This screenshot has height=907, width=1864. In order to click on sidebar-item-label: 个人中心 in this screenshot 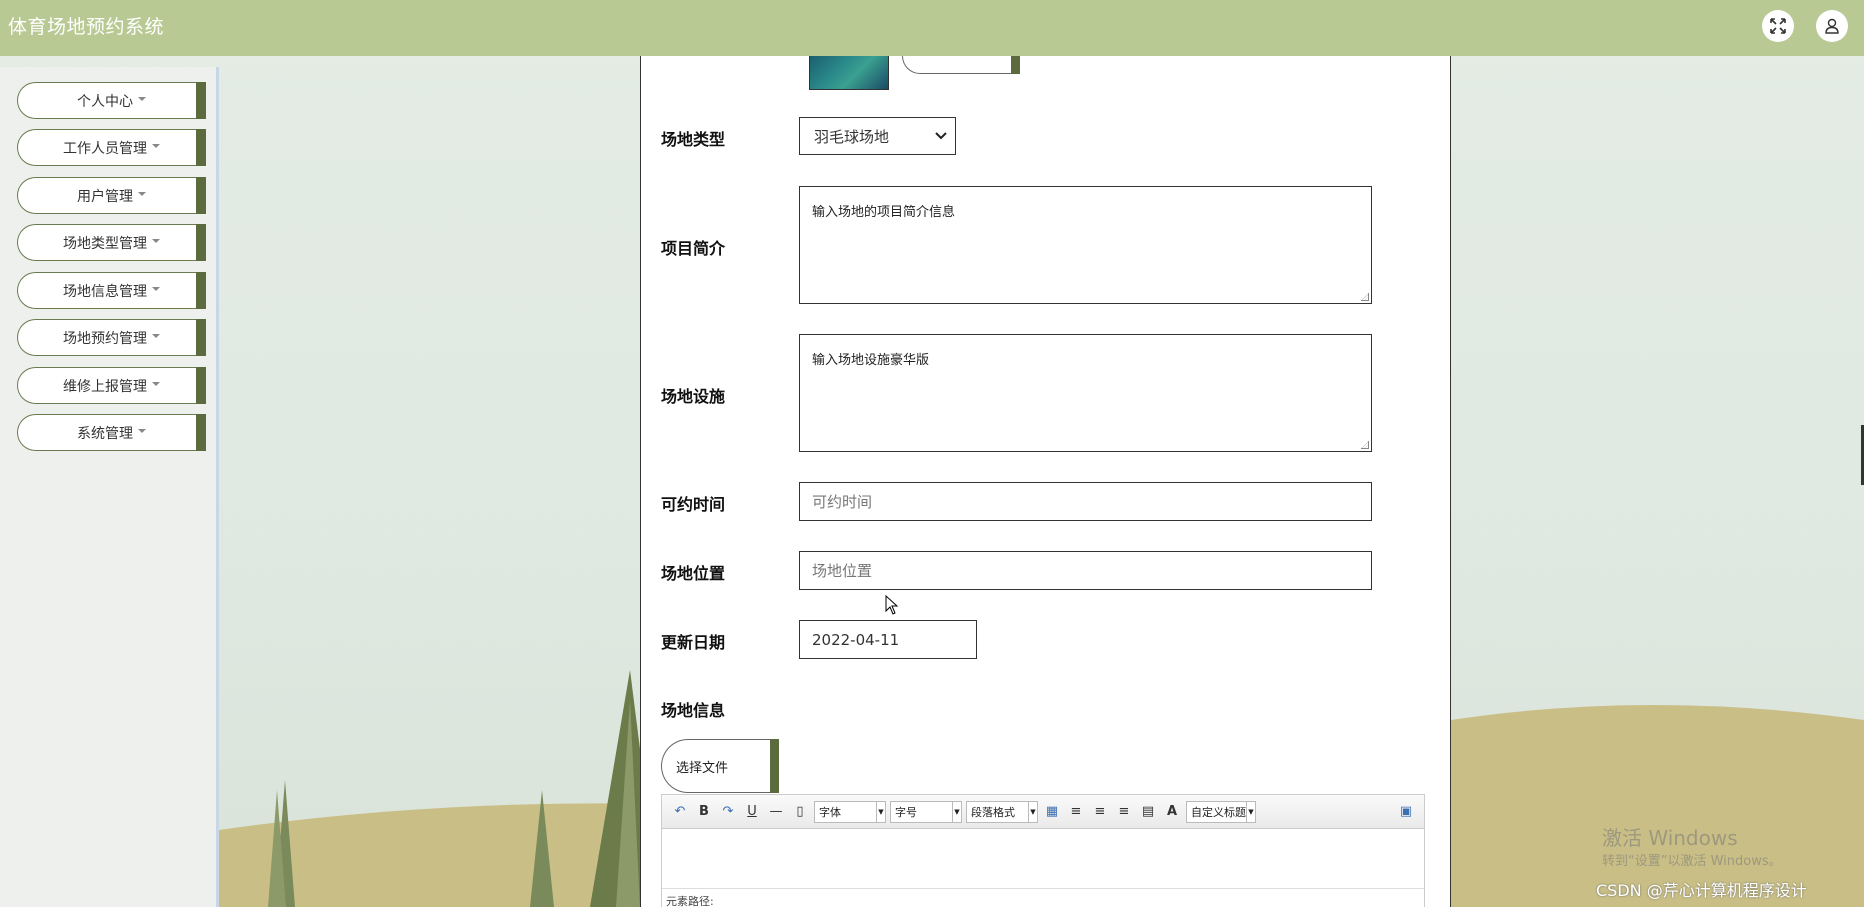, I will do `click(105, 101)`.